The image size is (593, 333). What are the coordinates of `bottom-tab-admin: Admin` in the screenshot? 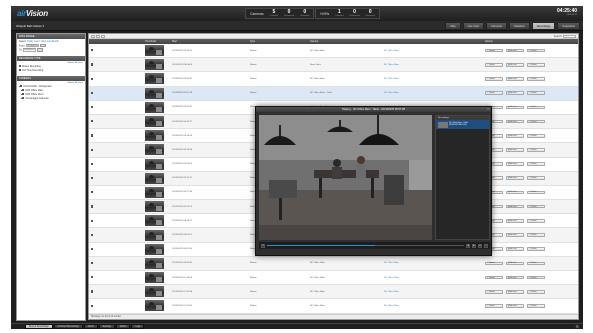 It's located at (123, 326).